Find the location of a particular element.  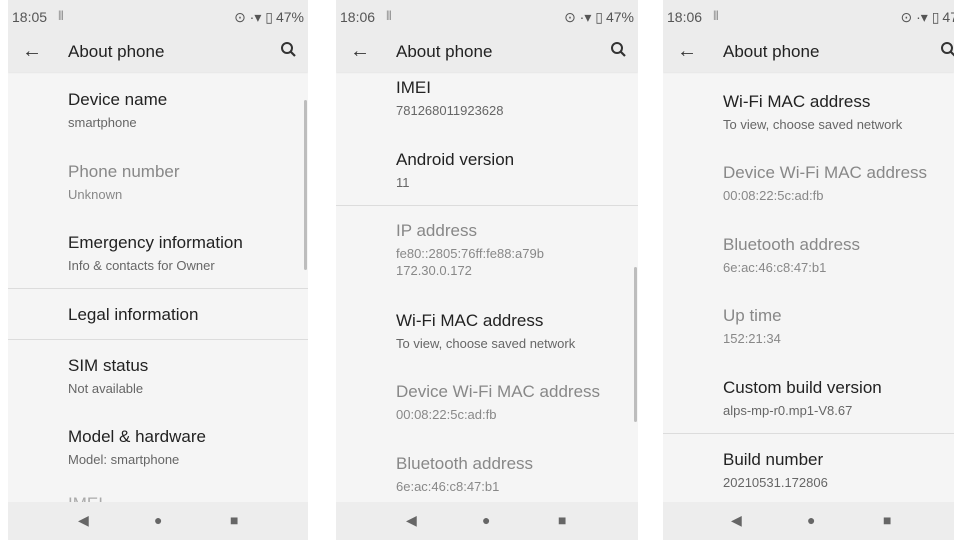

item-title: IMEI is located at coordinates (413, 87).